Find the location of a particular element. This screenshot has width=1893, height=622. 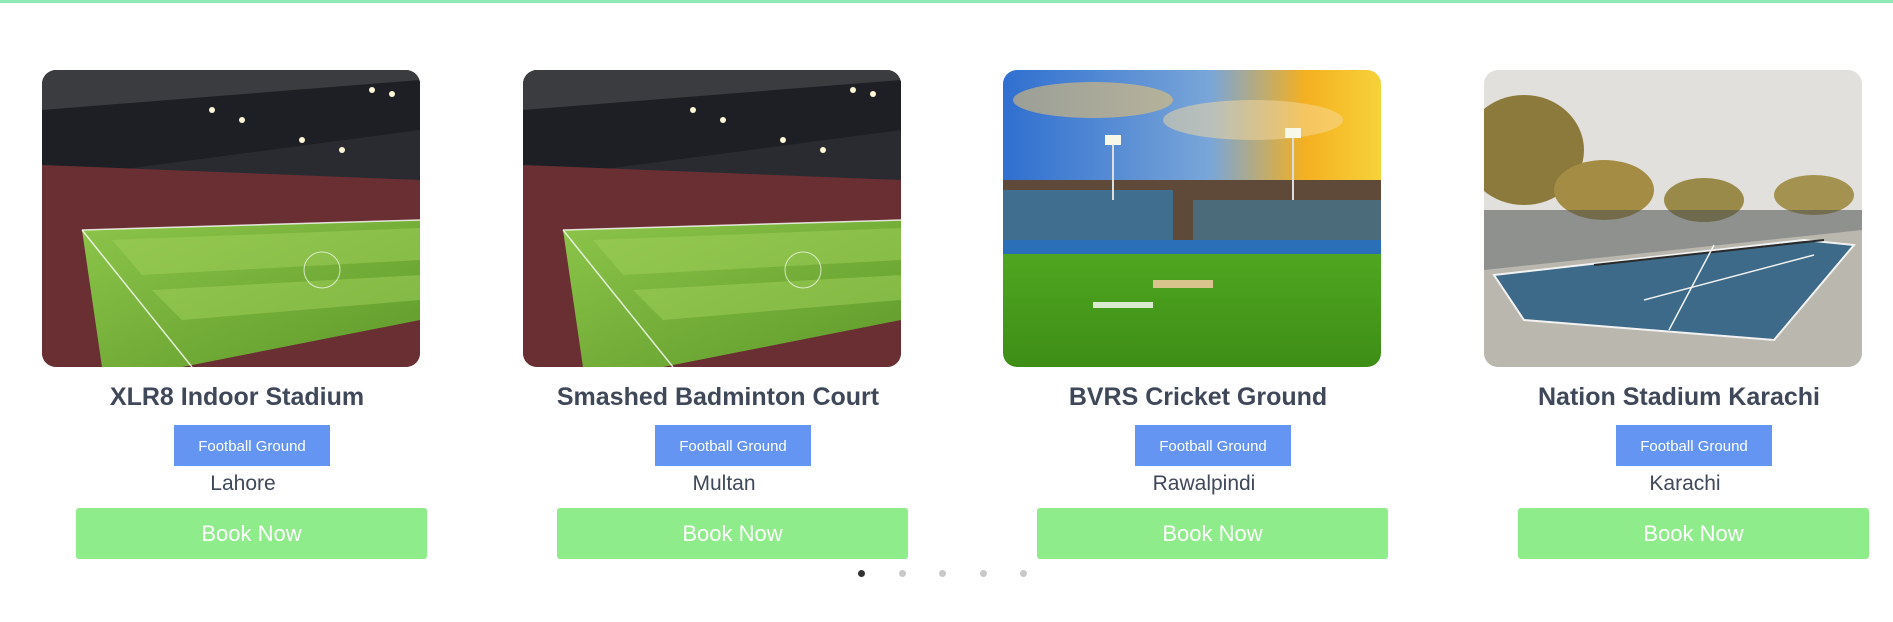

carousel-pagination is located at coordinates (959, 573).